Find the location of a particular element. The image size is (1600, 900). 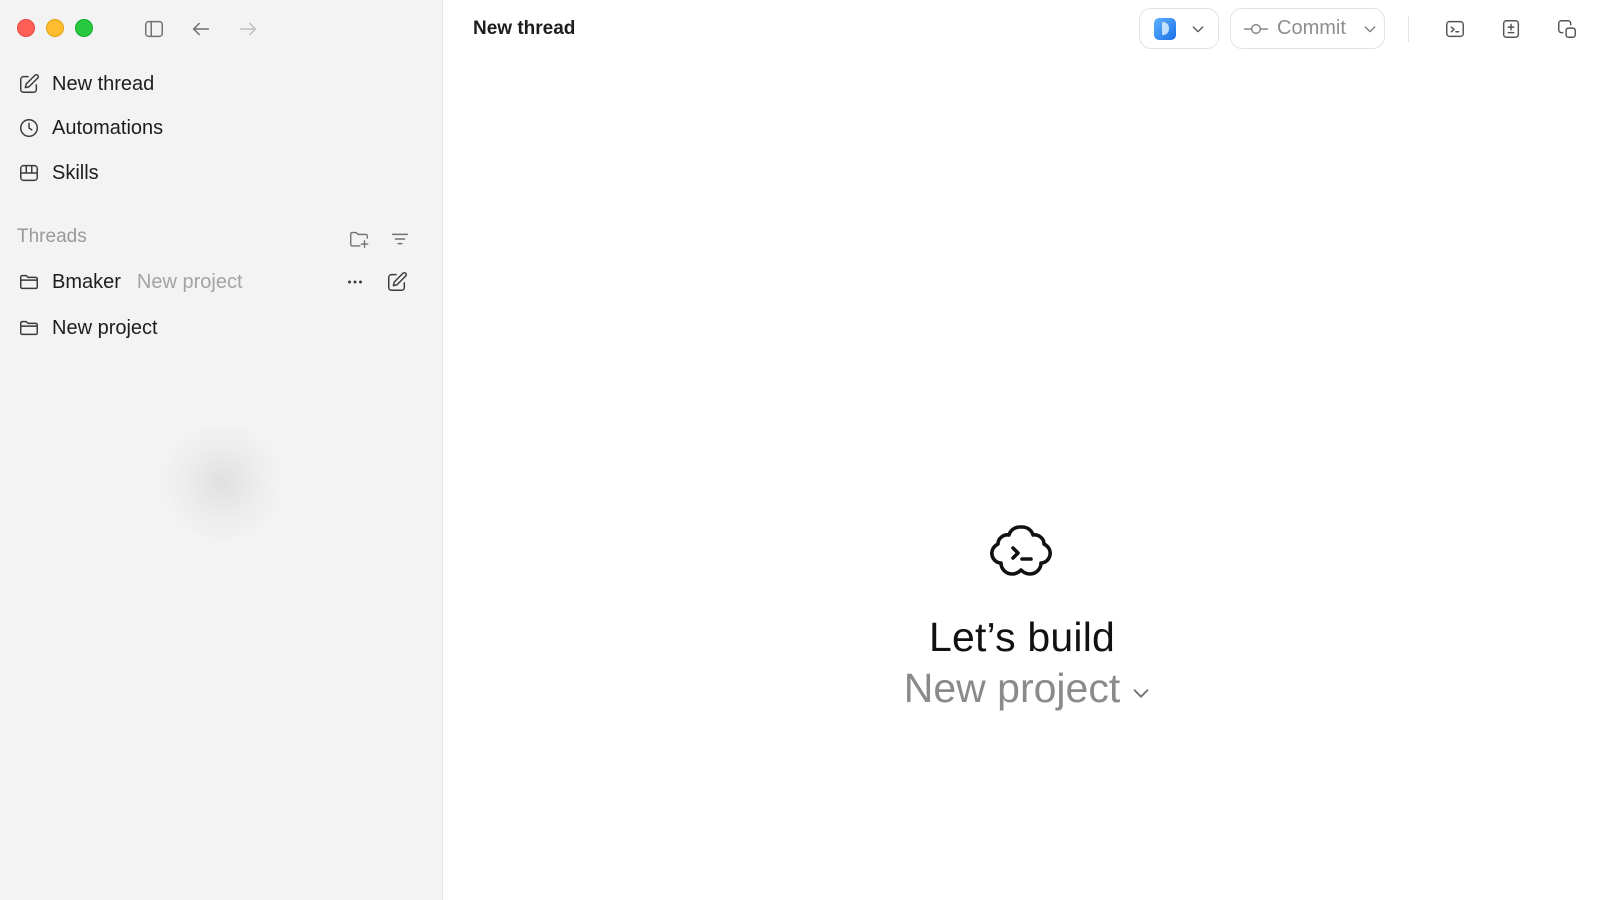

window-controls is located at coordinates (55, 28).